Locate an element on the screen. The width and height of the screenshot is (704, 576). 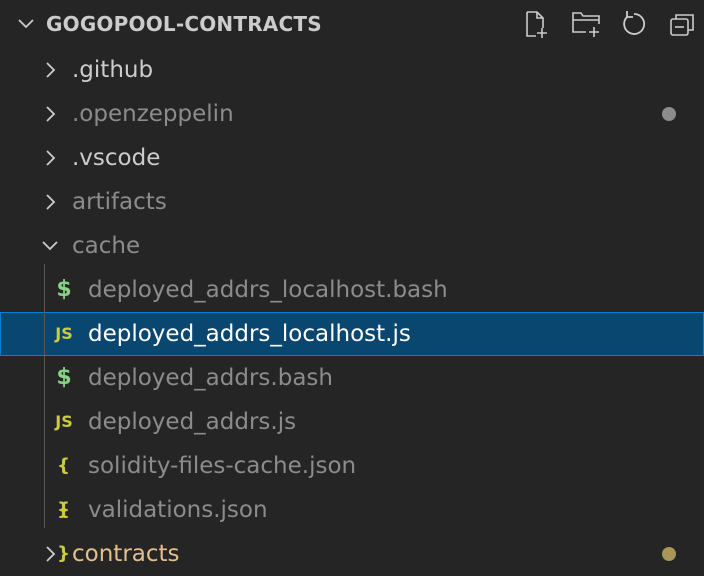
tree-item-file-selected: JS deployed_addrs_localhost.js is located at coordinates (352, 334).